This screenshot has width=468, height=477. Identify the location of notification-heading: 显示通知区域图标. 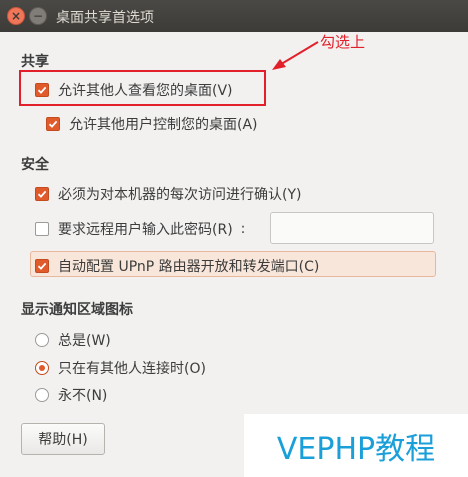
(77, 310).